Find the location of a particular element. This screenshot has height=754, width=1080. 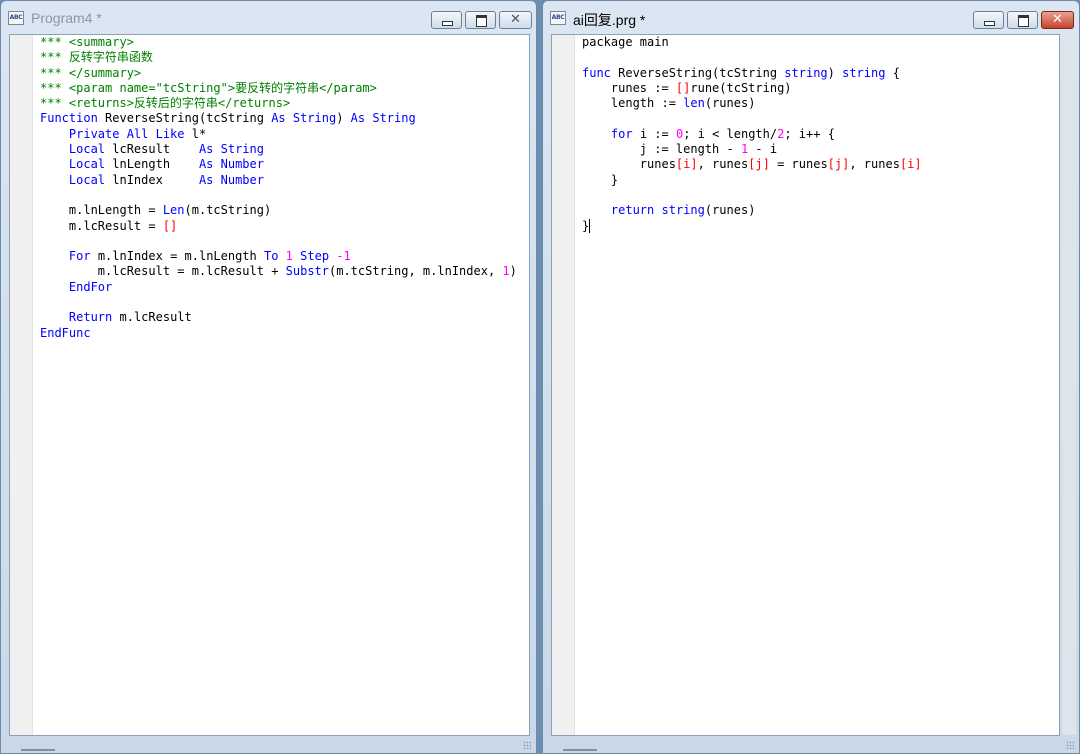

code-token: ReverseString(tcString is located at coordinates (184, 118).